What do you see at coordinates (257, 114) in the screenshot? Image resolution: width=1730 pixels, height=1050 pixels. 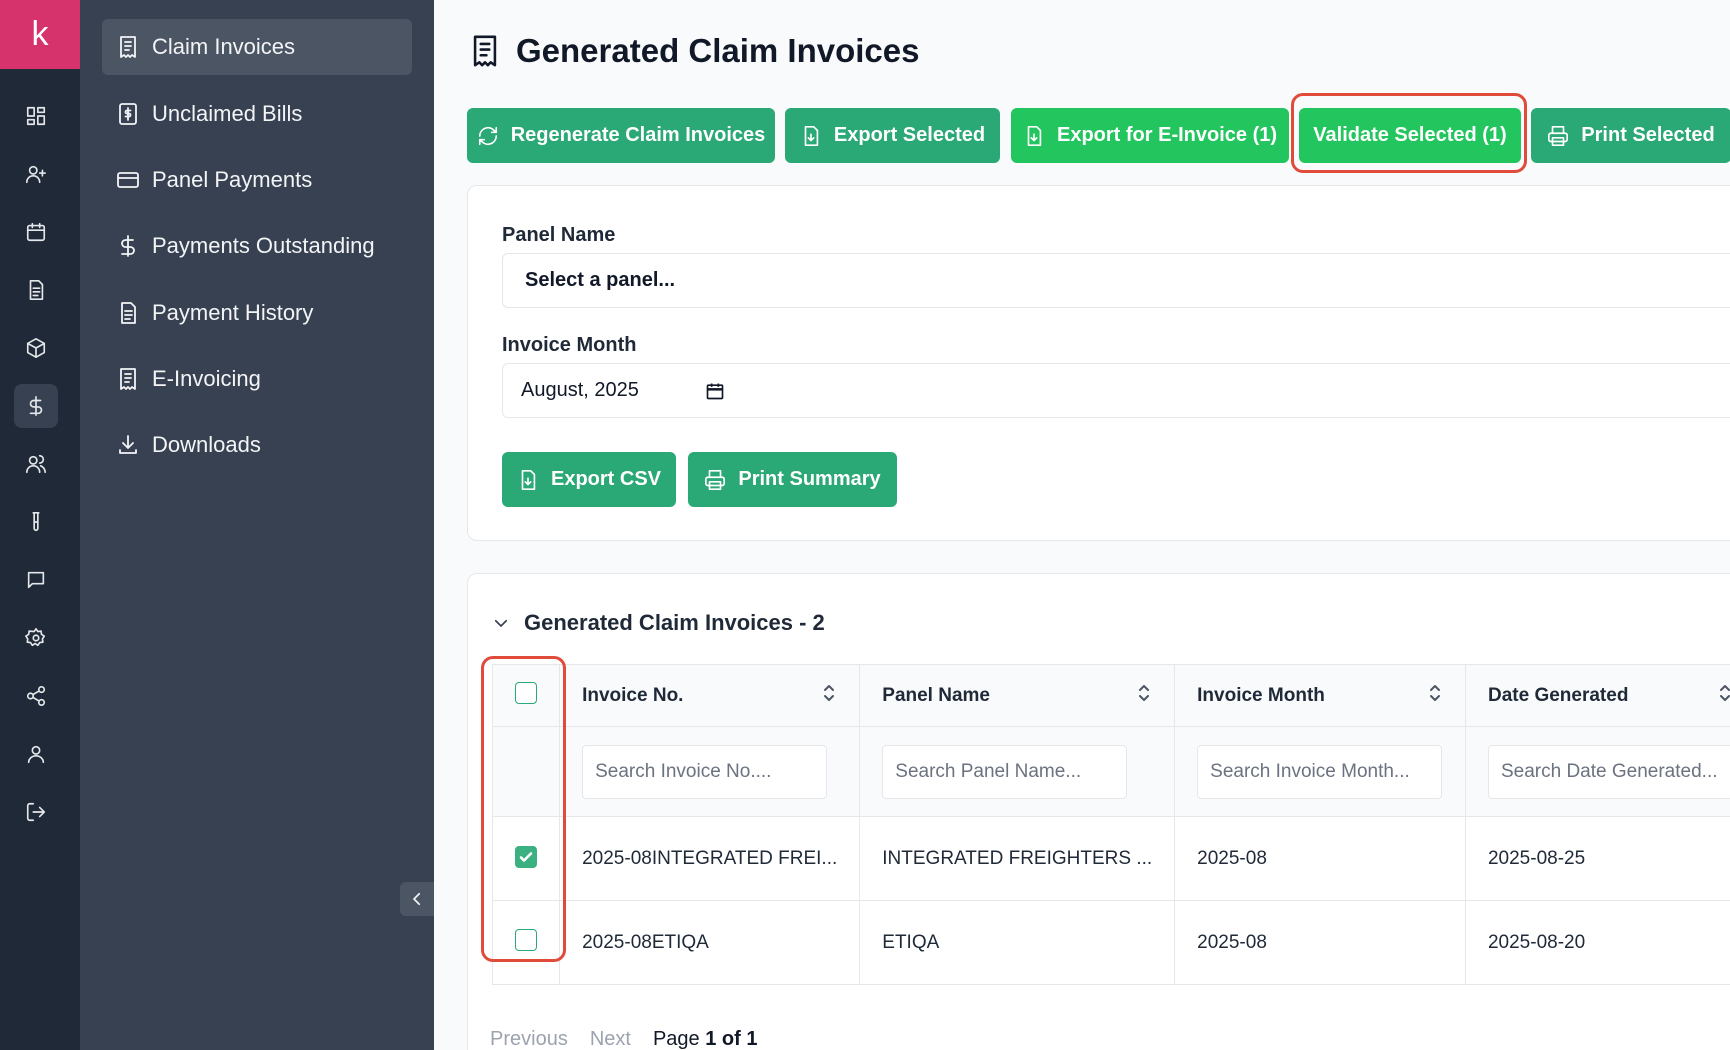 I see `sidebar-item-unclaimed-bills: Unclaimed Bills` at bounding box center [257, 114].